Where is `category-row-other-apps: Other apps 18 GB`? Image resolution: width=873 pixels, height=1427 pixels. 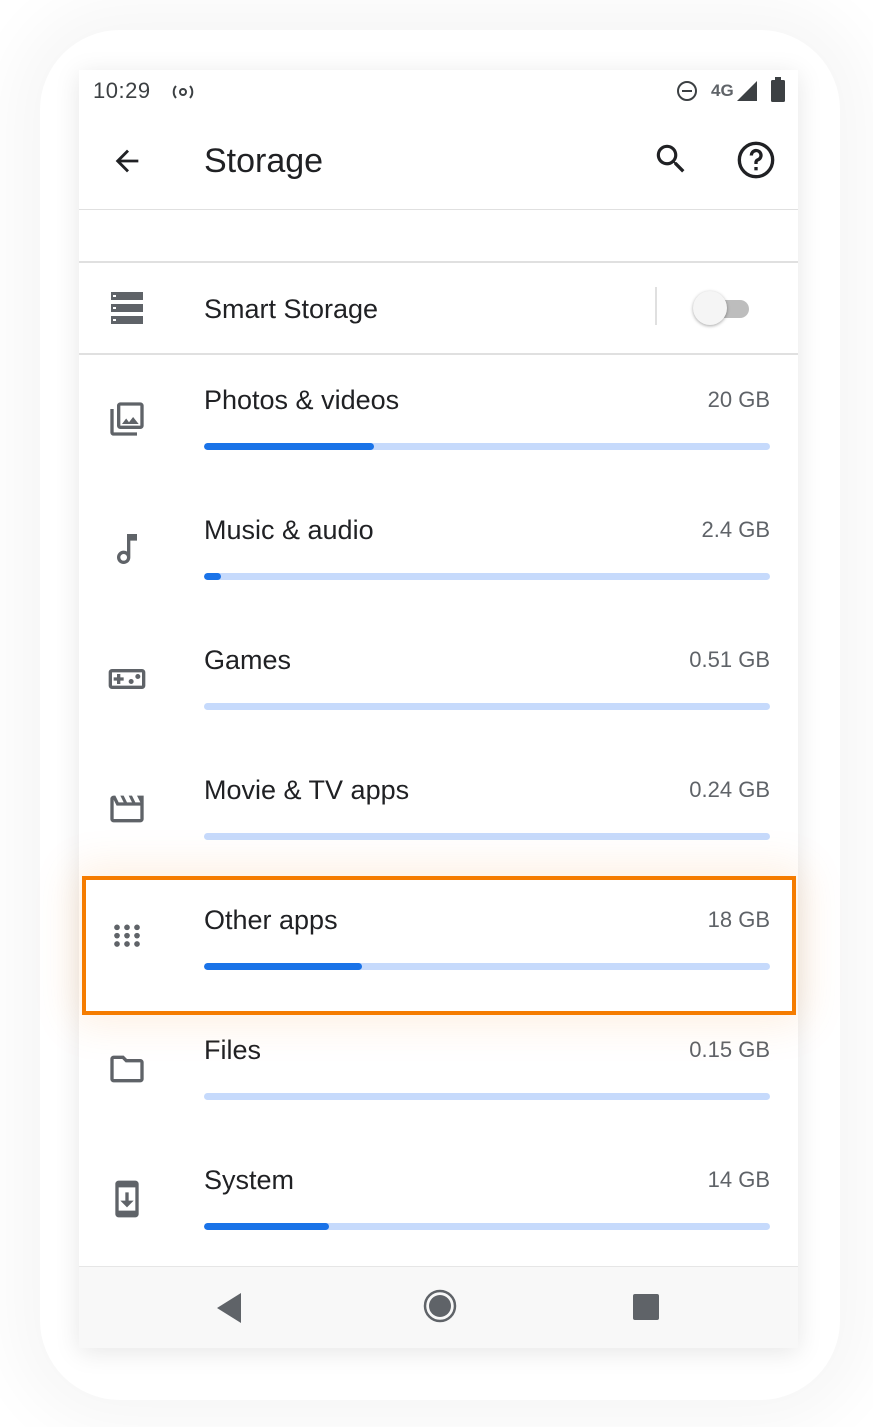
category-row-other-apps: Other apps 18 GB is located at coordinates (438, 942).